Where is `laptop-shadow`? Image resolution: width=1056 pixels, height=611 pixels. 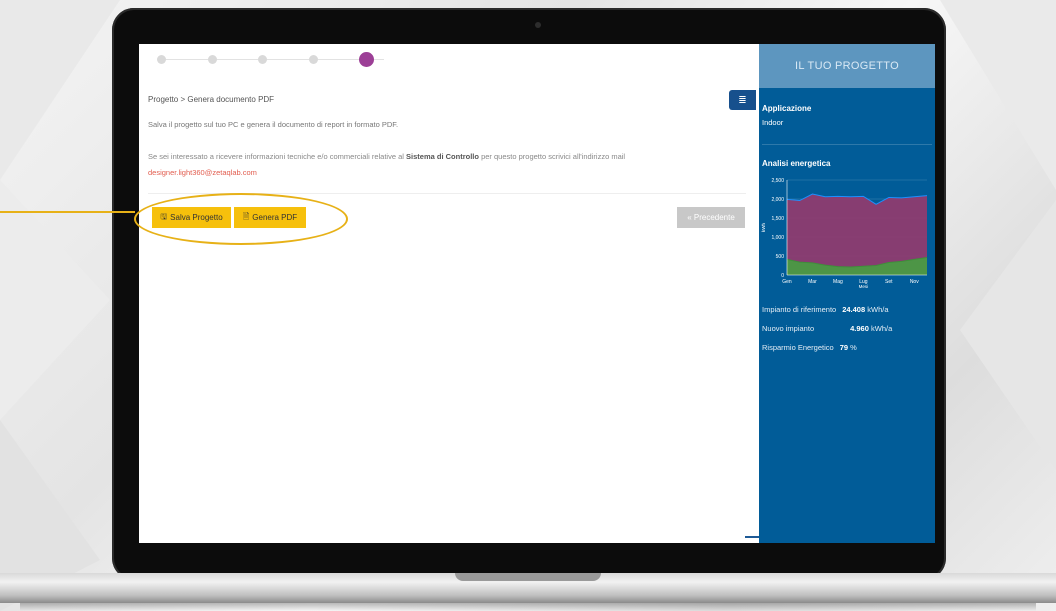
laptop-shadow is located at coordinates (528, 607).